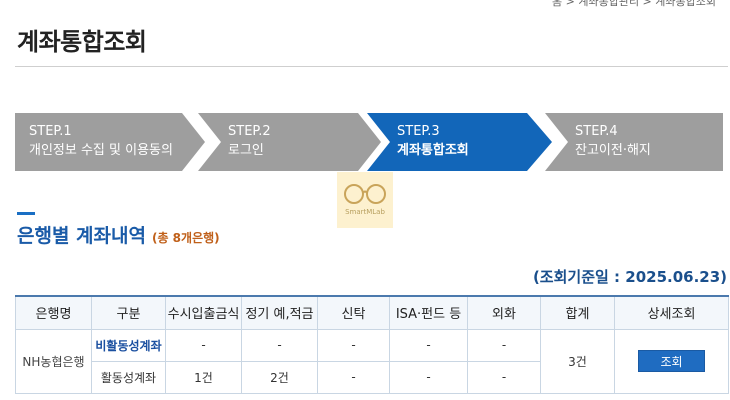 This screenshot has width=730, height=400. Describe the element at coordinates (365, 212) in the screenshot. I see `watermark-text: SmartMLab` at that location.